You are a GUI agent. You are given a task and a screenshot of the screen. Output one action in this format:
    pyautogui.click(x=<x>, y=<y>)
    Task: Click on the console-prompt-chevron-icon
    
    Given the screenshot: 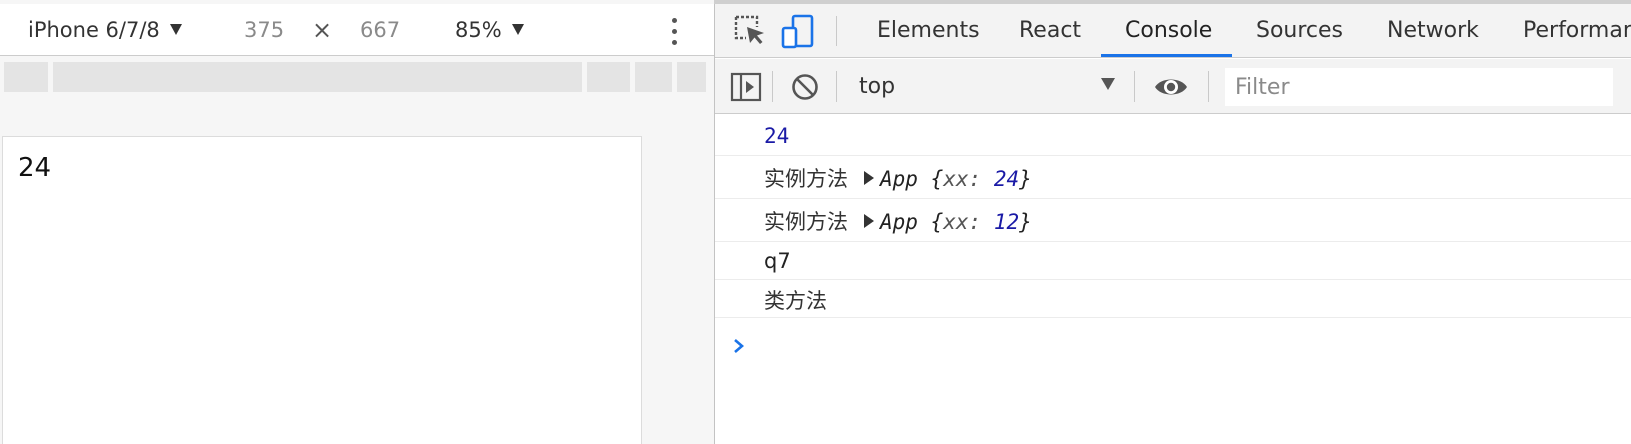 What is the action you would take?
    pyautogui.click(x=739, y=346)
    